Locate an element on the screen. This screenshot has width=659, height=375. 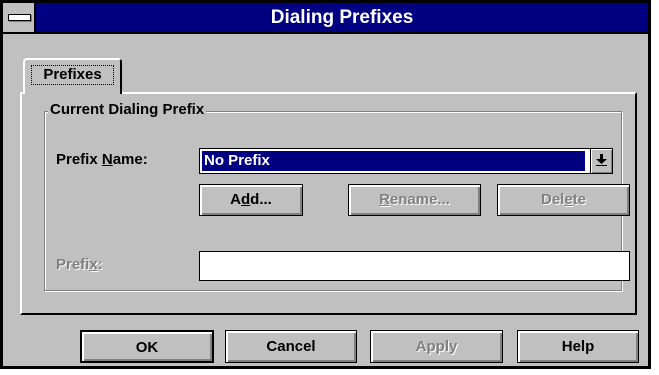
dropdown-arrow-icon is located at coordinates (601, 161).